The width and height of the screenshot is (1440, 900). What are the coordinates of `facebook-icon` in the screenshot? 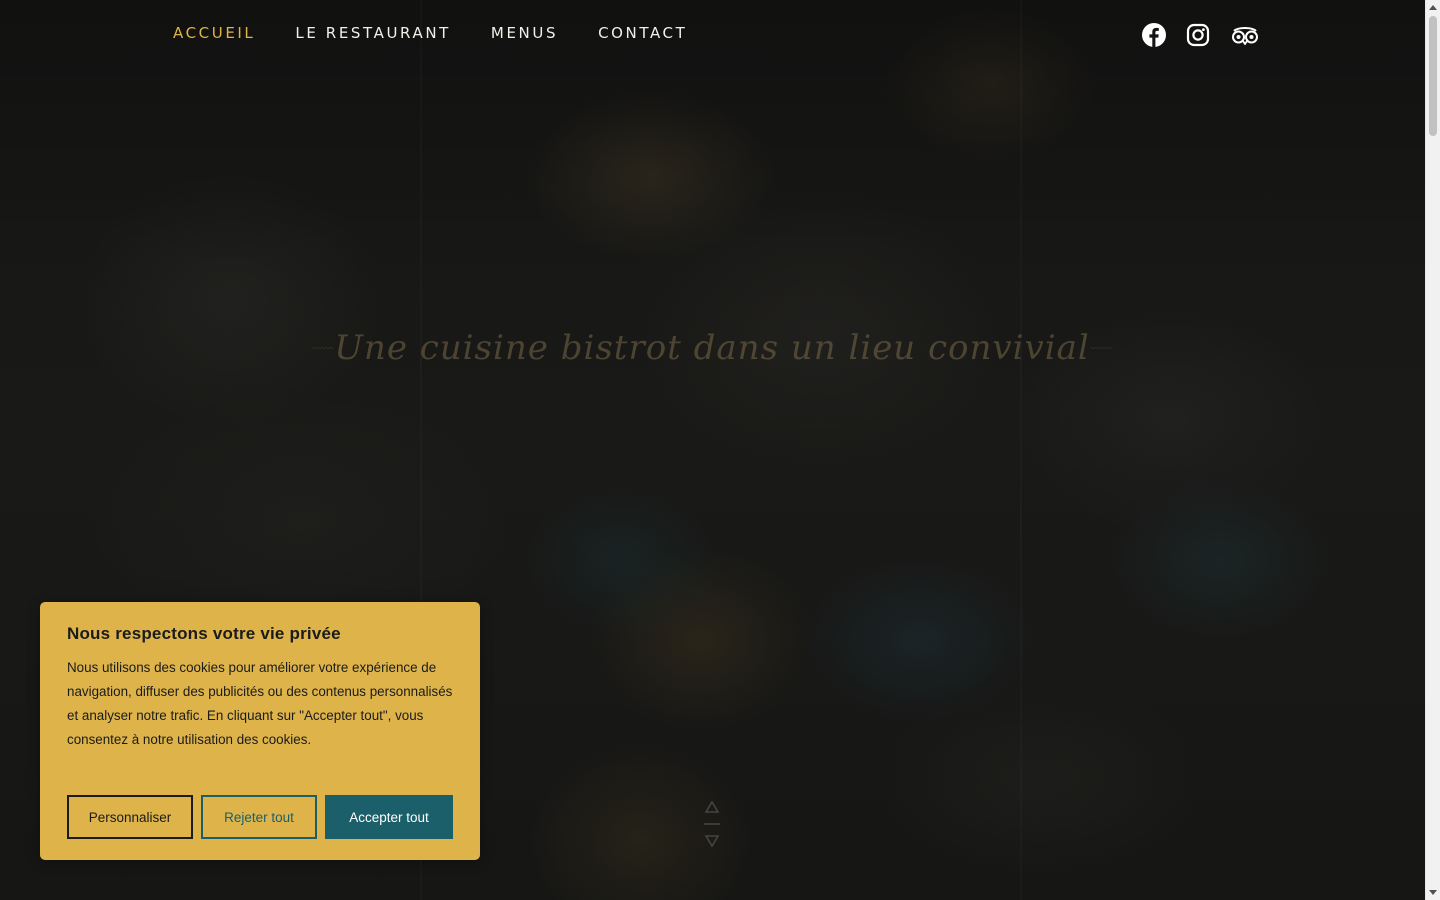 It's located at (1154, 35).